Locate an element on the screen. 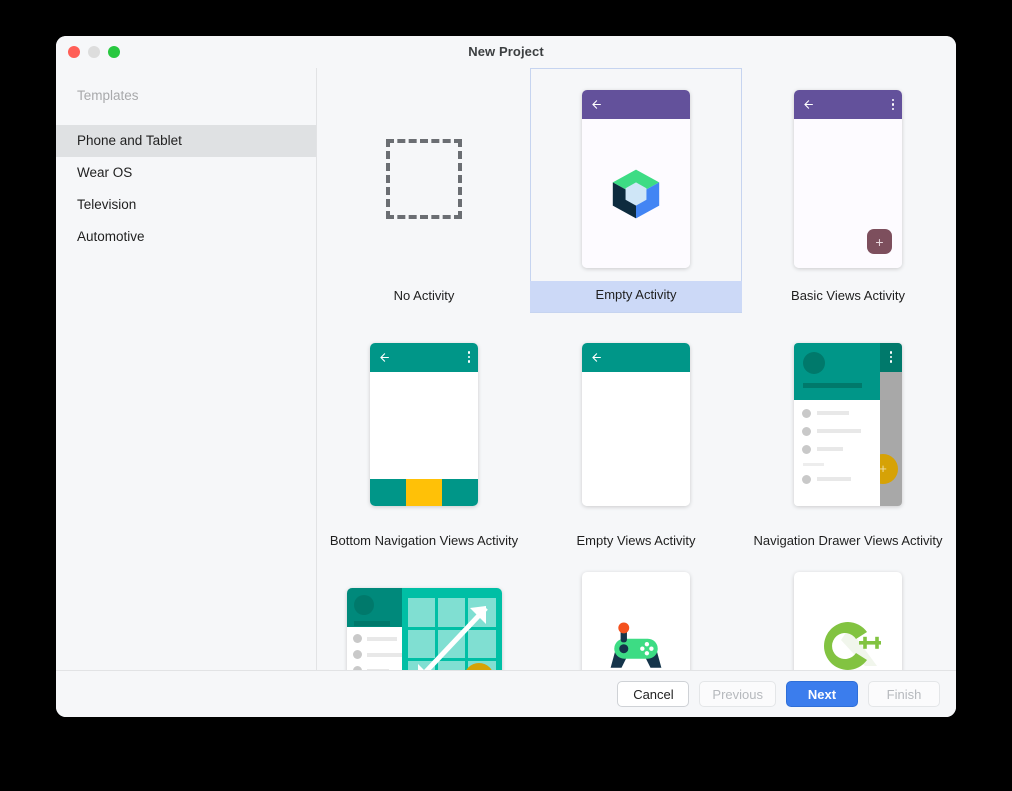 The height and width of the screenshot is (791, 1012). previous-button: Previous is located at coordinates (737, 694).